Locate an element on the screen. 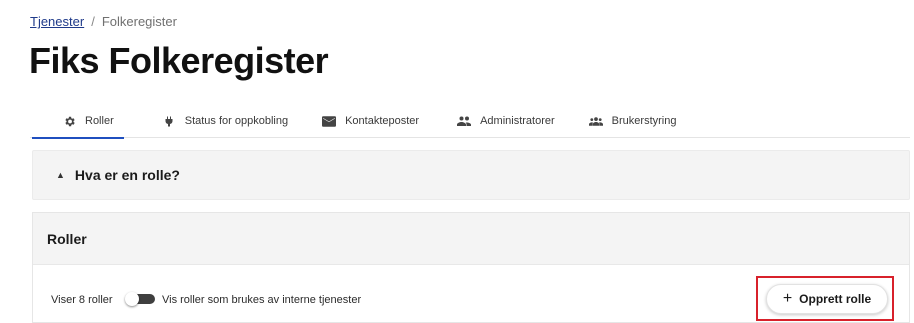 The width and height of the screenshot is (914, 323). tab-status-for-oppkobling: Status for oppkobling is located at coordinates (225, 121).